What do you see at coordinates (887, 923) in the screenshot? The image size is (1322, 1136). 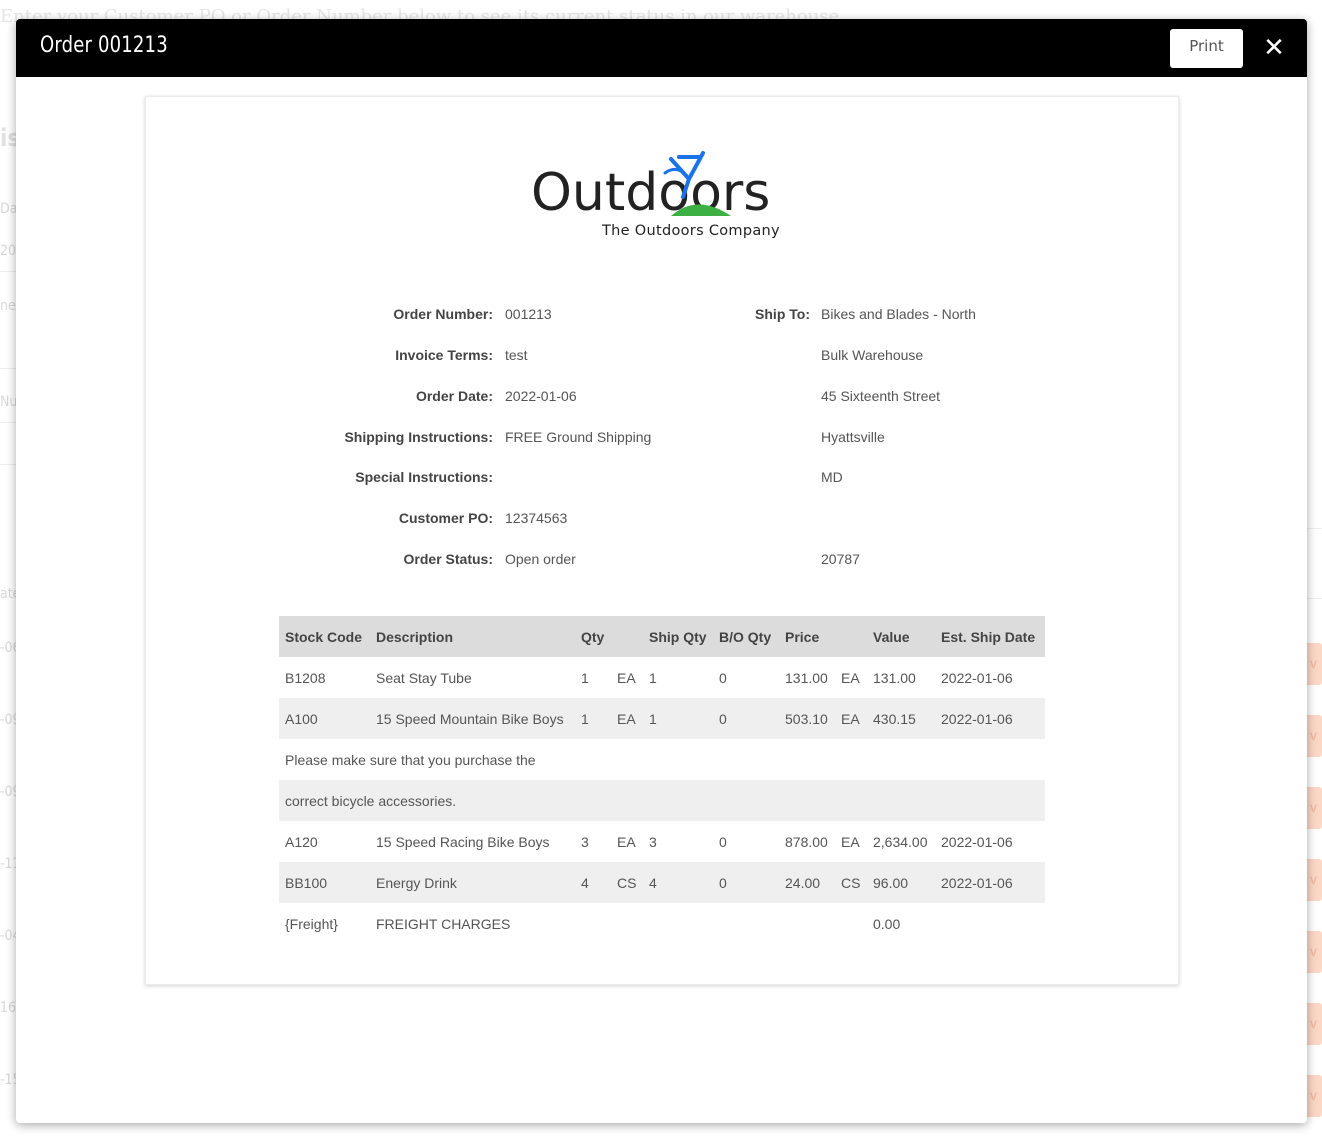 I see `value-cell: 0.00` at bounding box center [887, 923].